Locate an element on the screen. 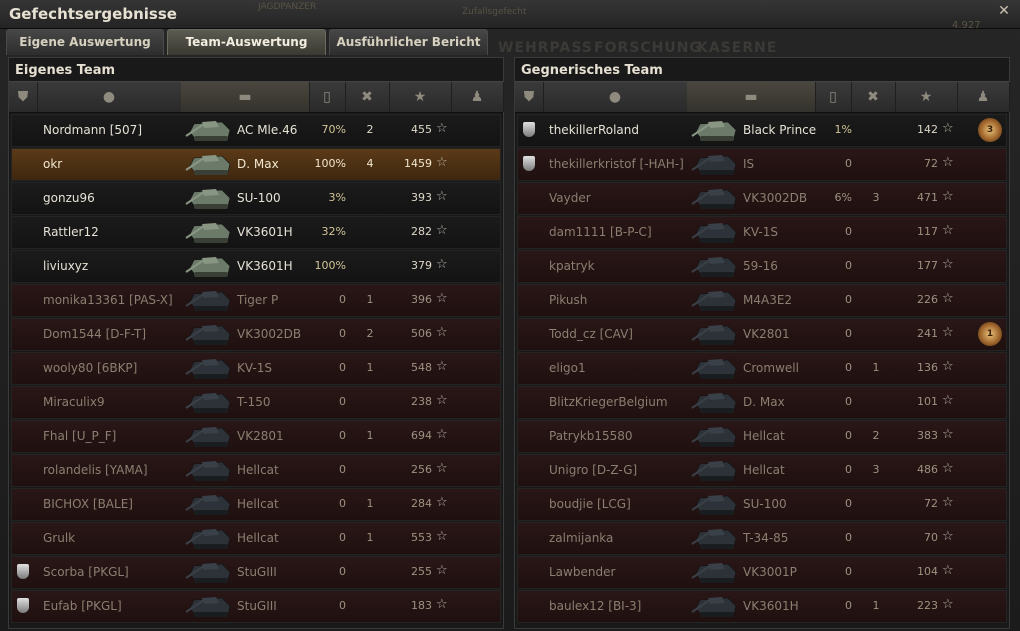 This screenshot has width=1020, height=631. player-row: dam1111 [B-P-C] KV-1S 0 117 ☆ is located at coordinates (762, 232).